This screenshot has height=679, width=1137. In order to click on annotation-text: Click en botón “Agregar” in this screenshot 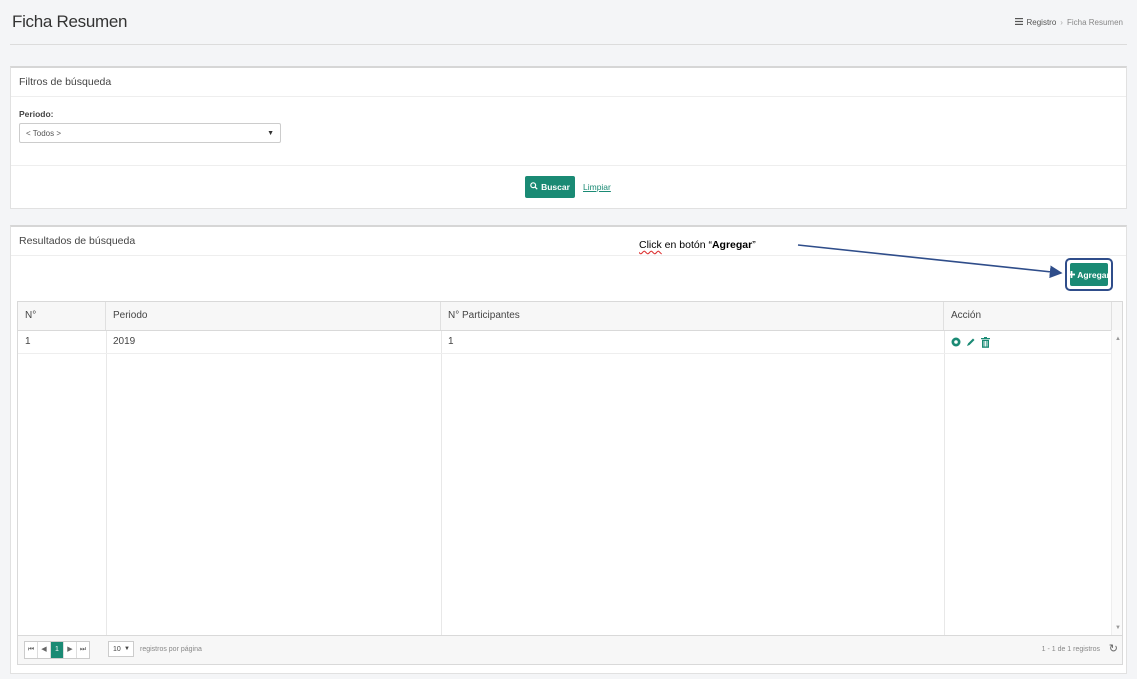, I will do `click(697, 245)`.